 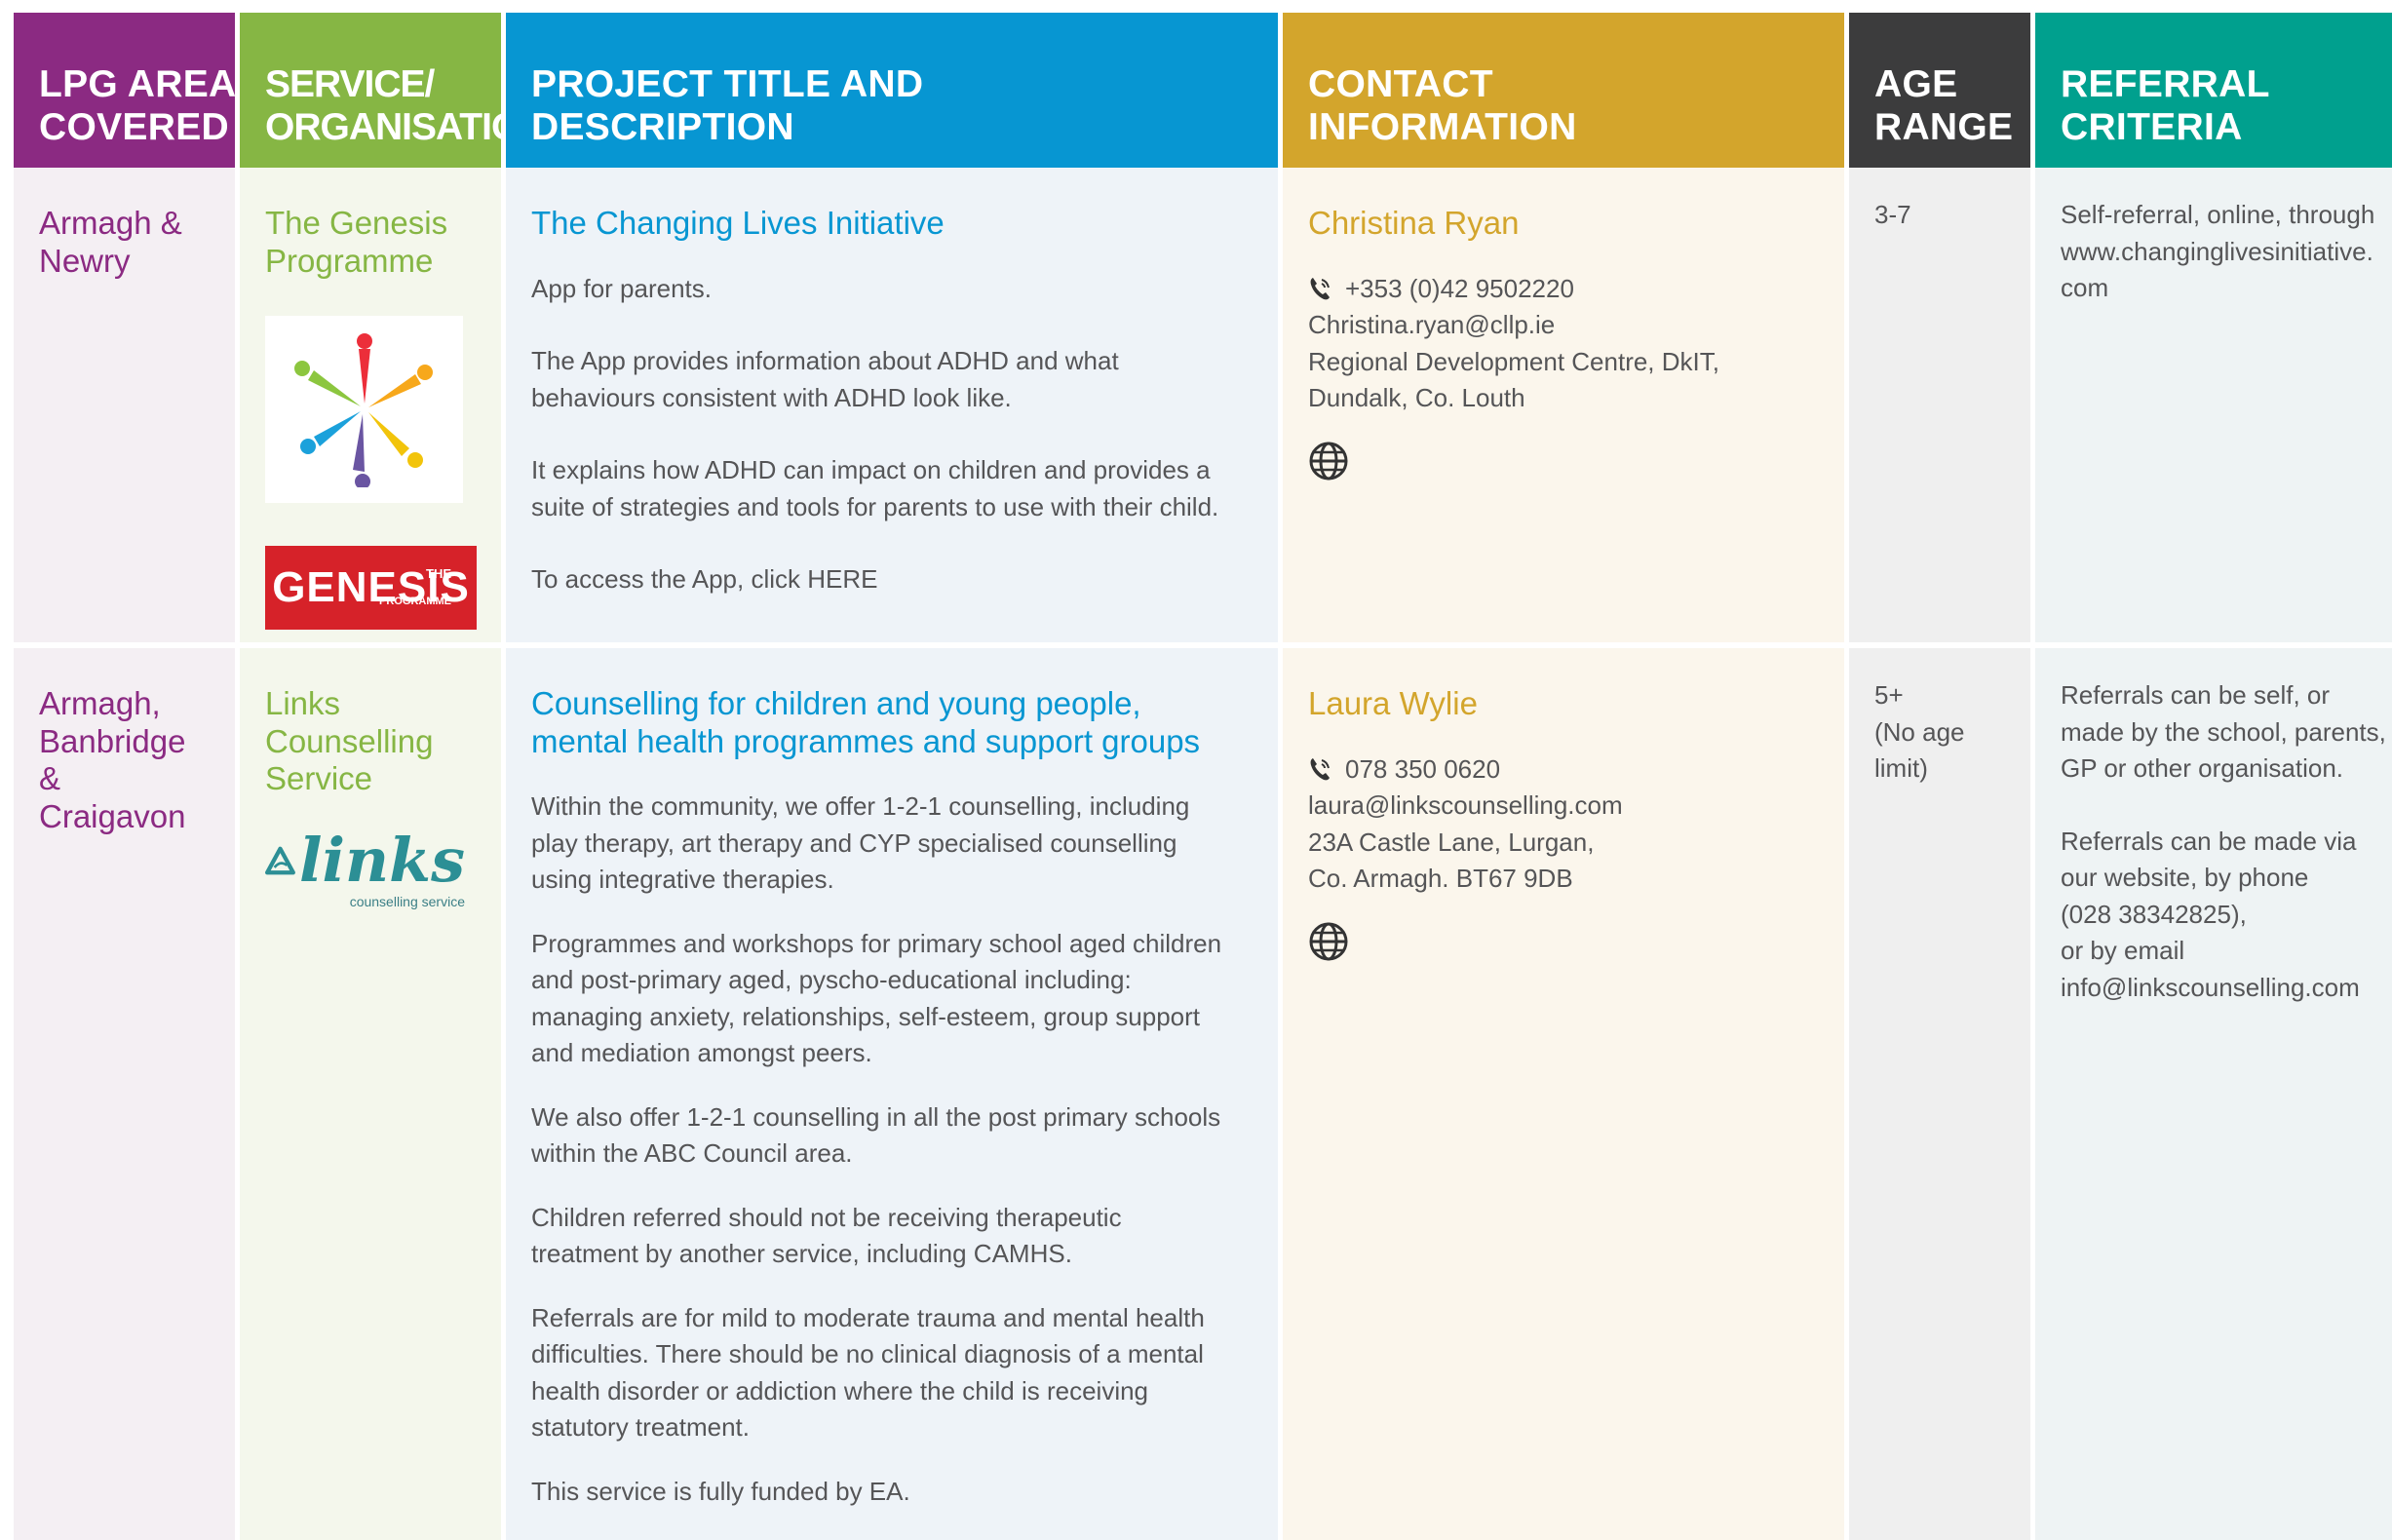 I want to click on org-line: Programme, so click(x=349, y=260).